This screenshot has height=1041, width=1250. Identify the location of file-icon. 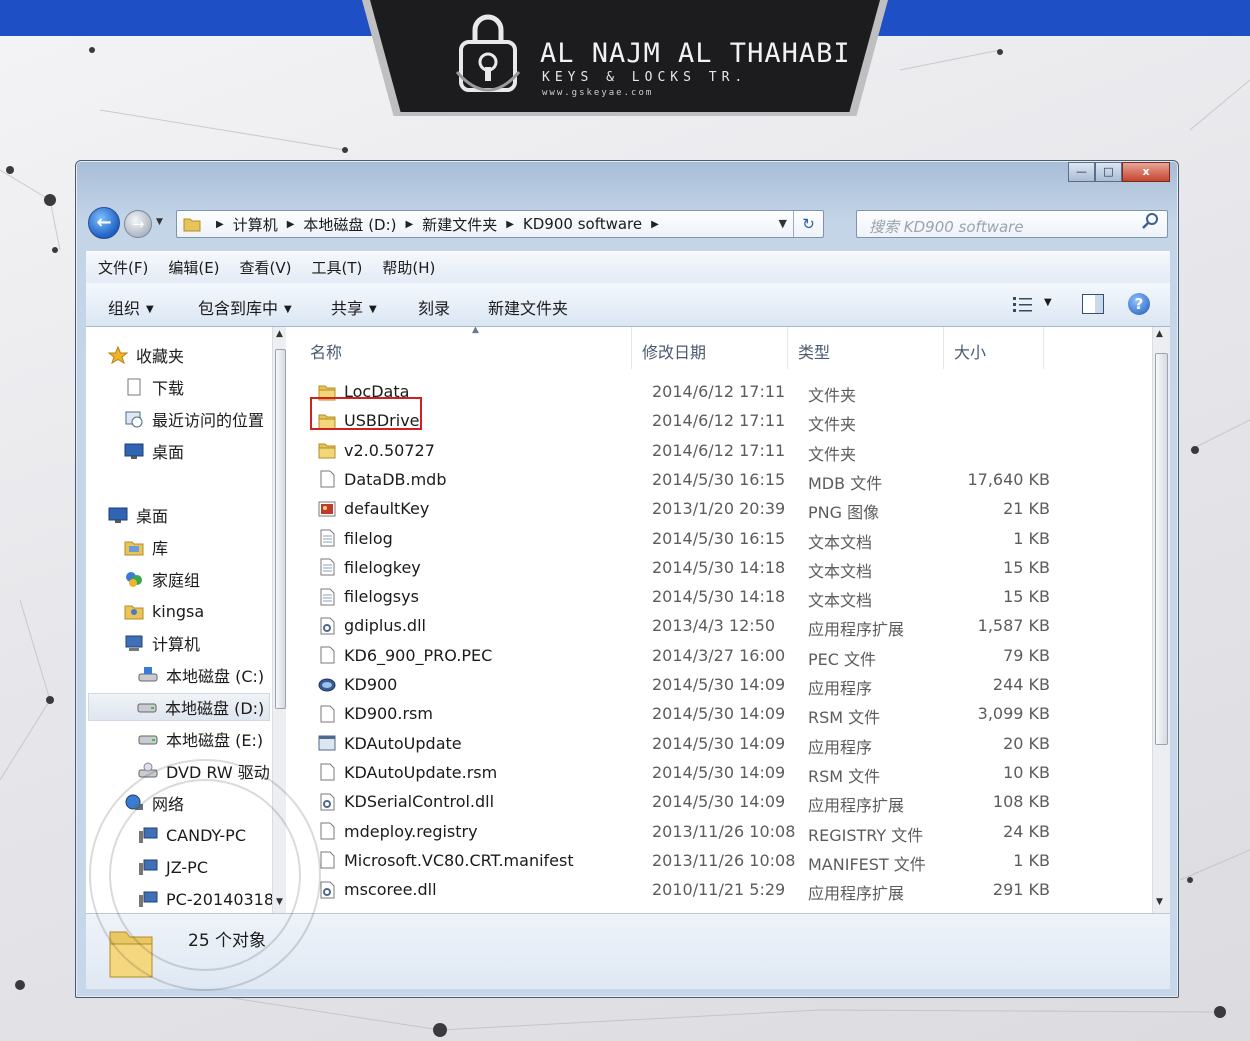
(327, 860).